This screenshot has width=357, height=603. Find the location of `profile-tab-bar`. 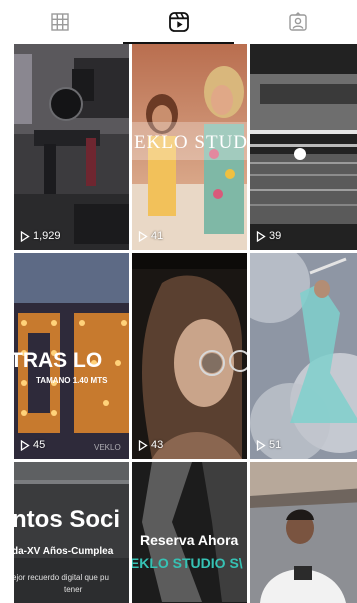

profile-tab-bar is located at coordinates (178, 22).